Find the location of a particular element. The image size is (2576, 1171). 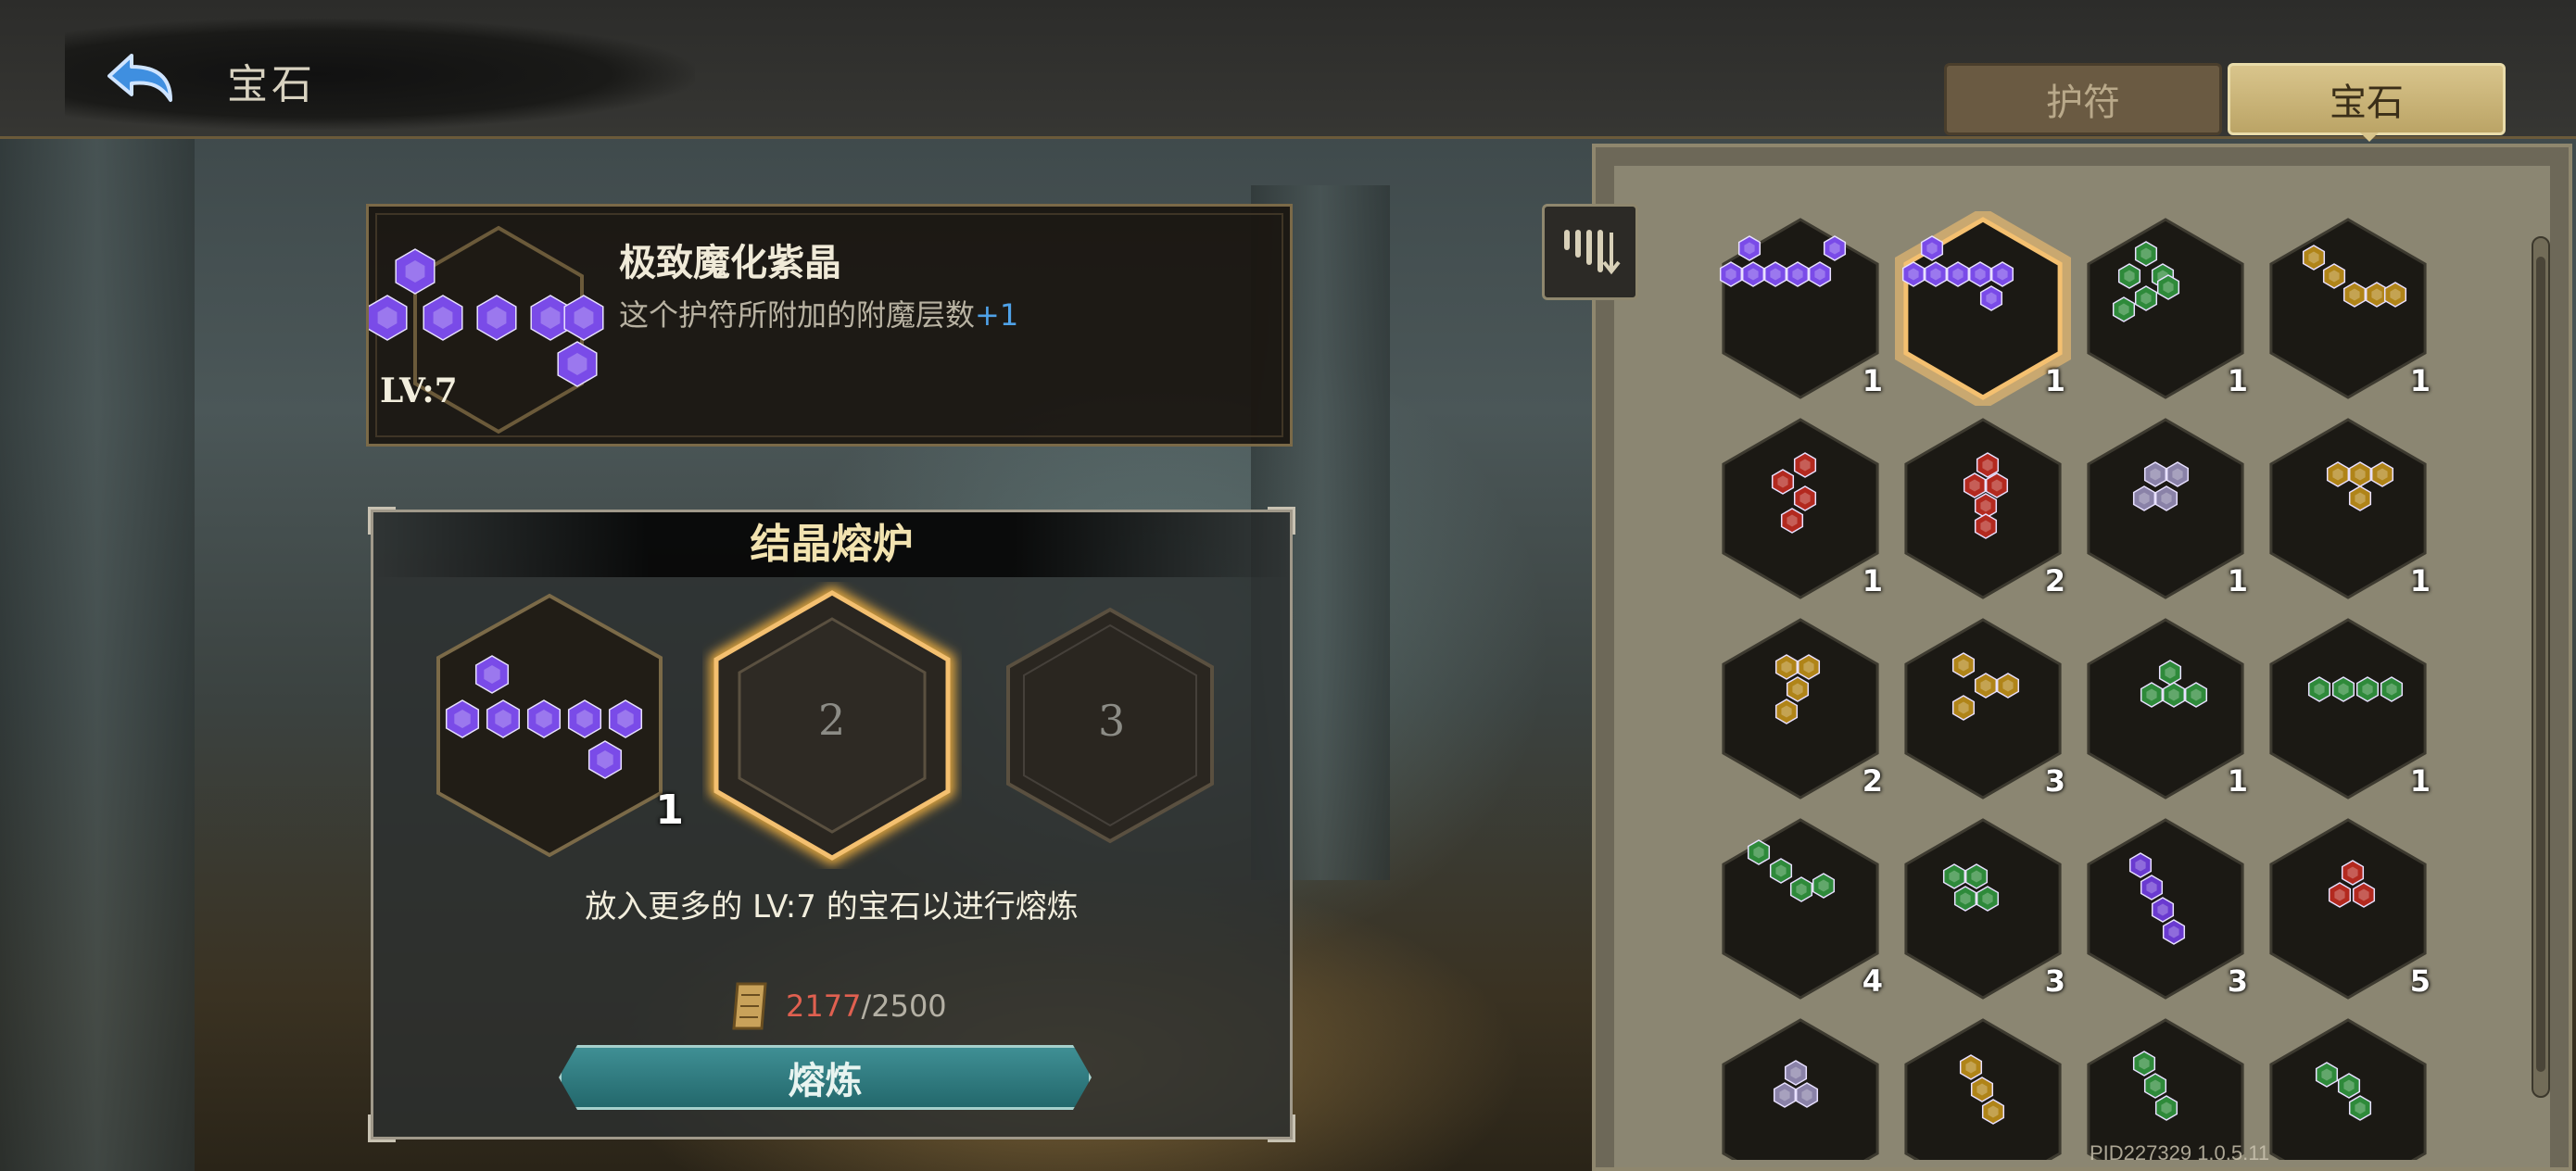

tab-gem: 宝石 is located at coordinates (2367, 103).